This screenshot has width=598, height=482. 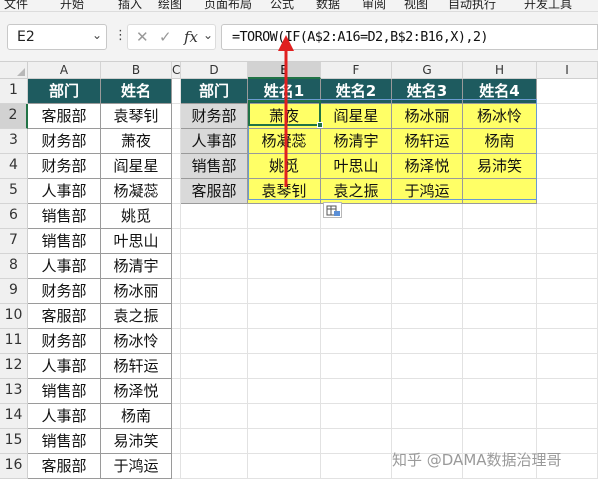 I want to click on source-data-cell: 姚觅, so click(x=136, y=216).